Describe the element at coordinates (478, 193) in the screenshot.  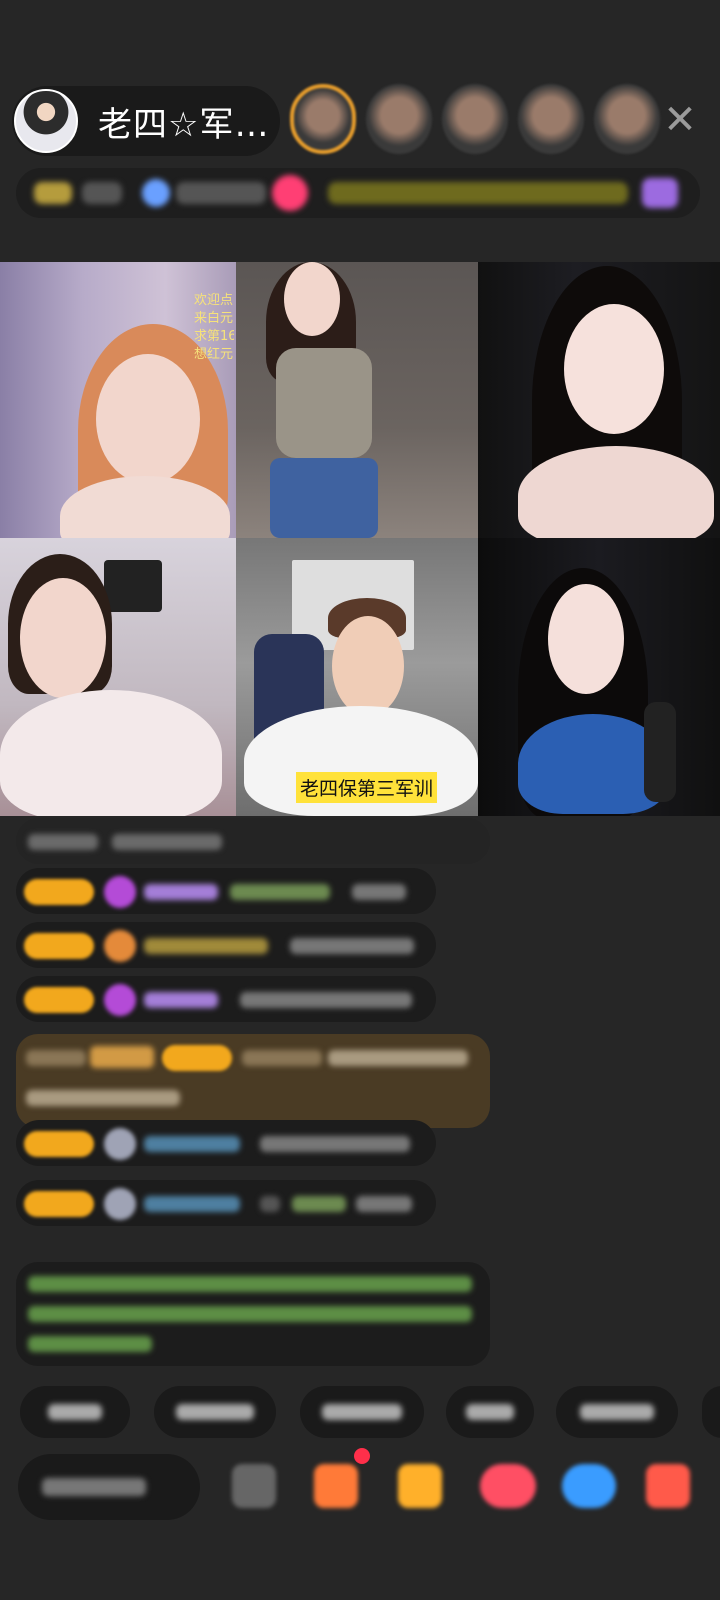
I see `activity-banner` at that location.